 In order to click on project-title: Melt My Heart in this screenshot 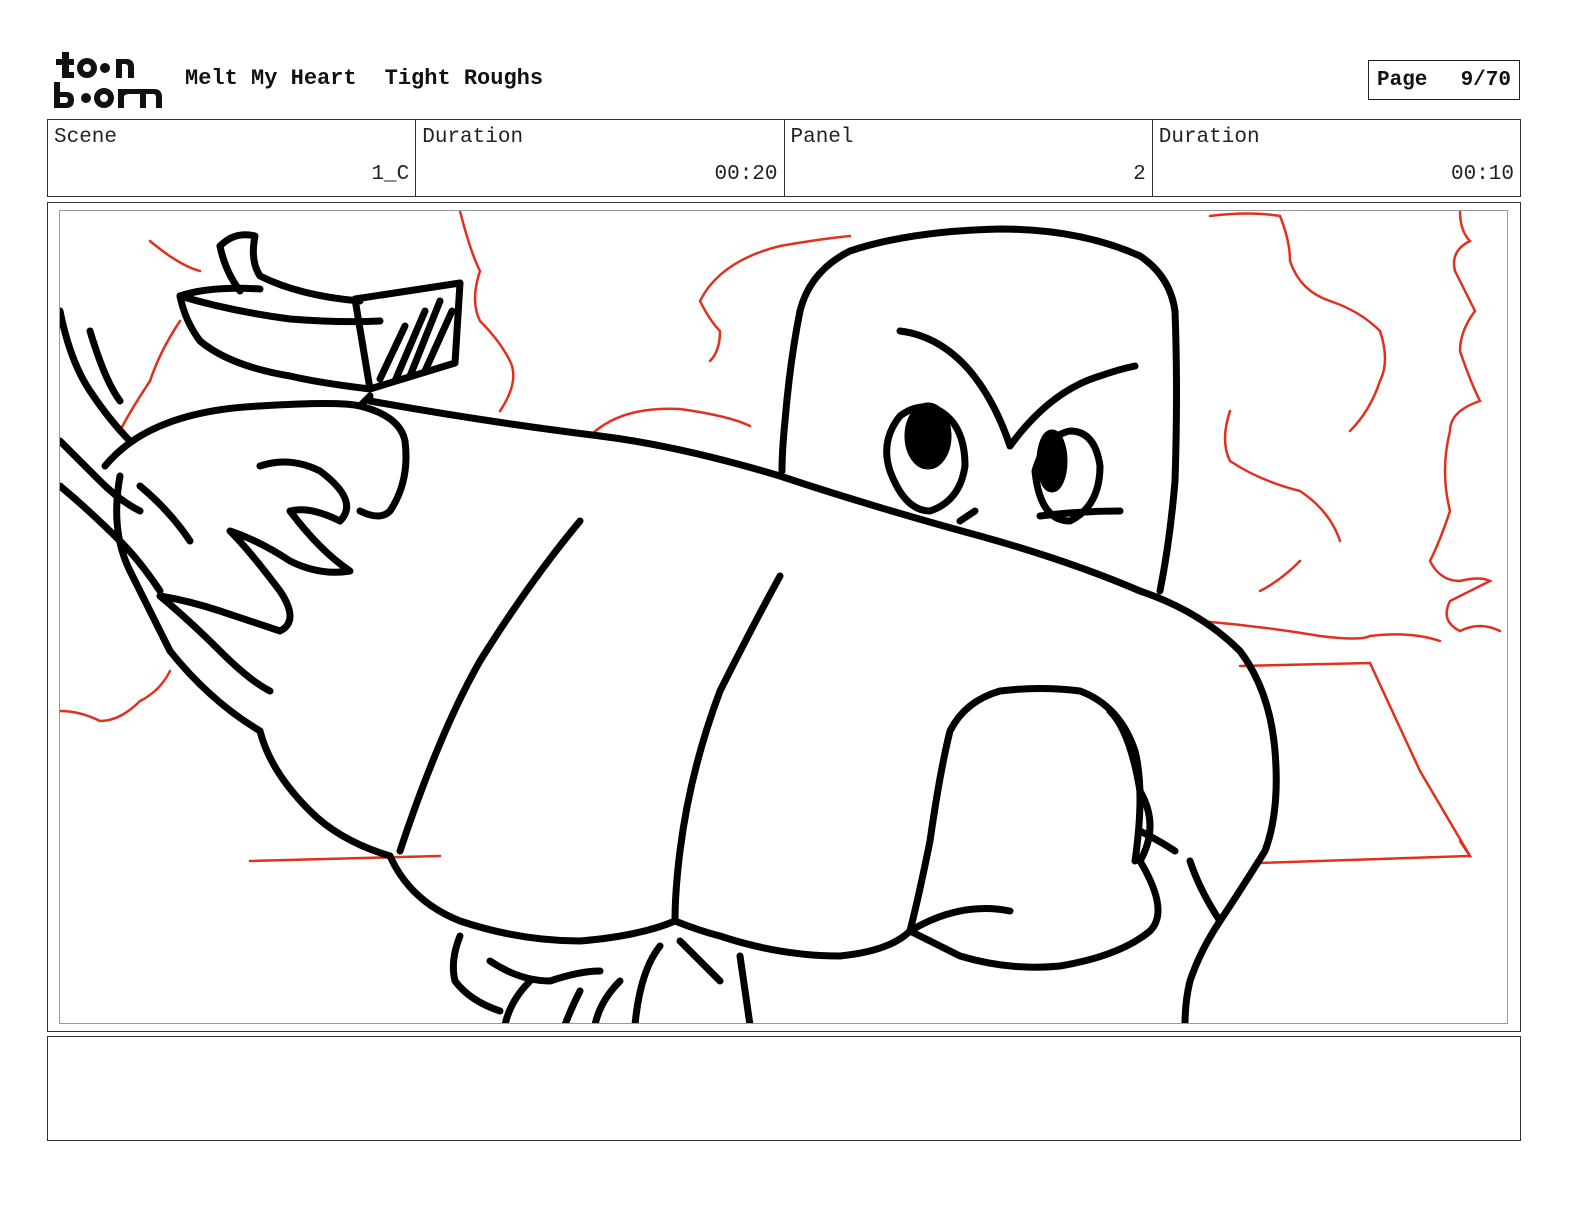, I will do `click(271, 78)`.